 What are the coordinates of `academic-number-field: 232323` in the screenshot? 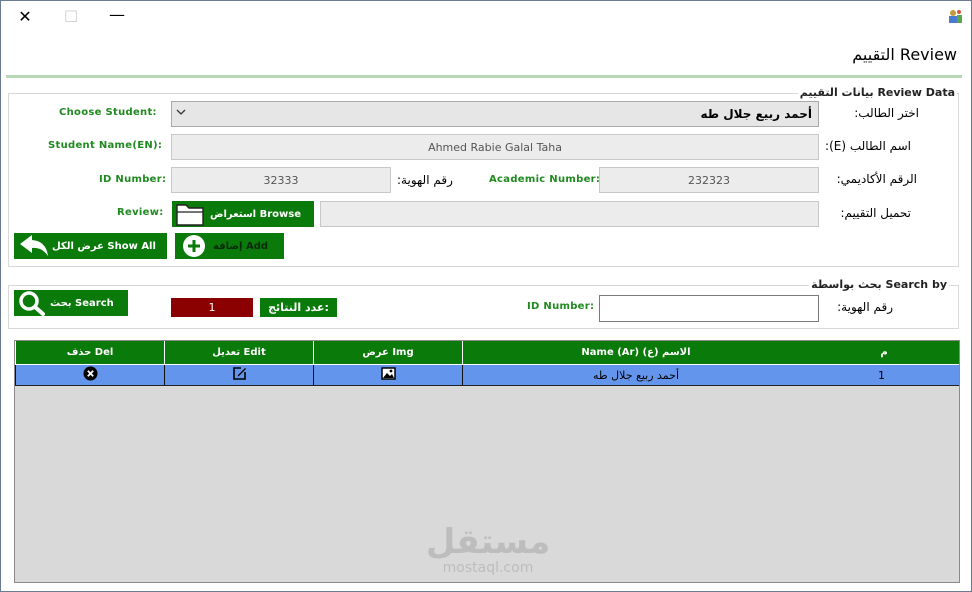 It's located at (709, 180).